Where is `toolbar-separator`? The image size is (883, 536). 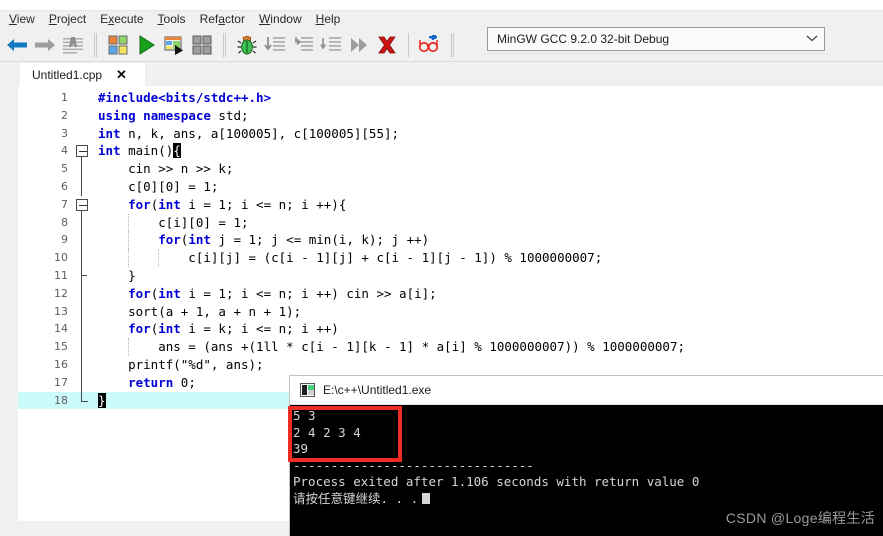 toolbar-separator is located at coordinates (95, 44).